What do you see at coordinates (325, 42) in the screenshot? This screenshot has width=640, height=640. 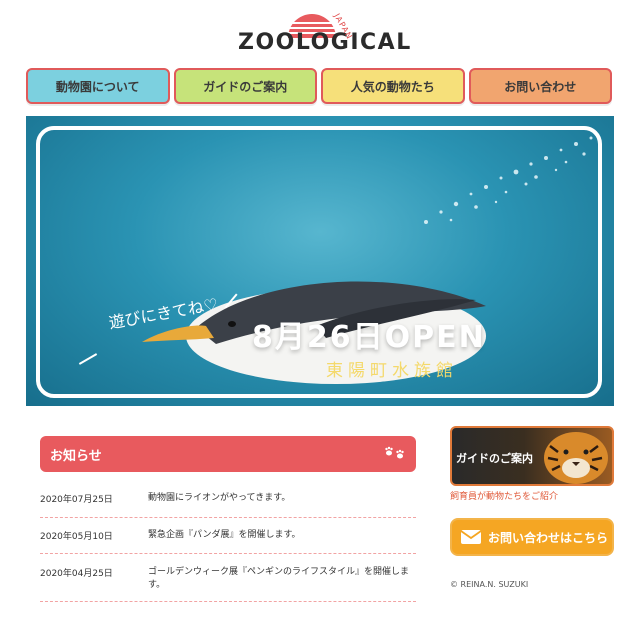 I see `logo-wordmark: ZOOLOGICAL` at bounding box center [325, 42].